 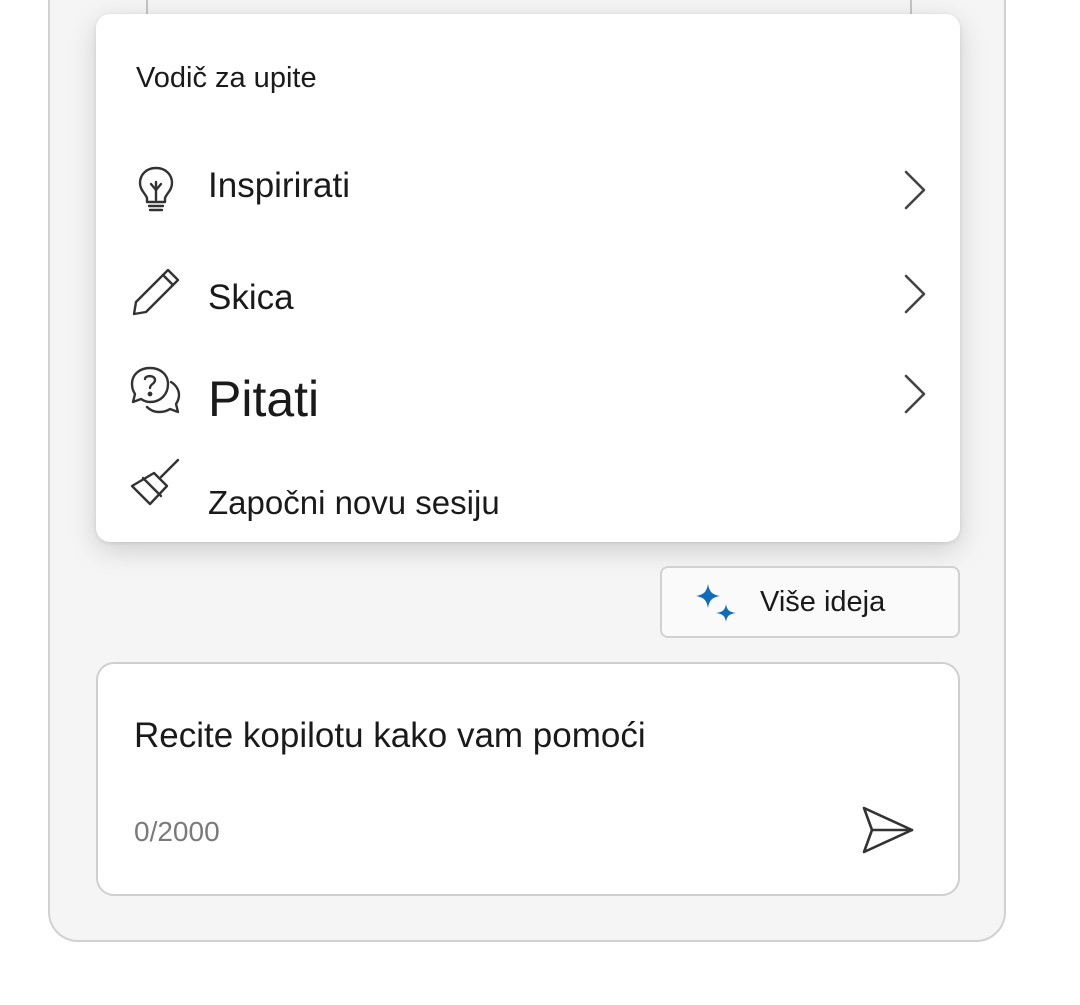 What do you see at coordinates (264, 399) in the screenshot?
I see `menu-item-label: Pitati` at bounding box center [264, 399].